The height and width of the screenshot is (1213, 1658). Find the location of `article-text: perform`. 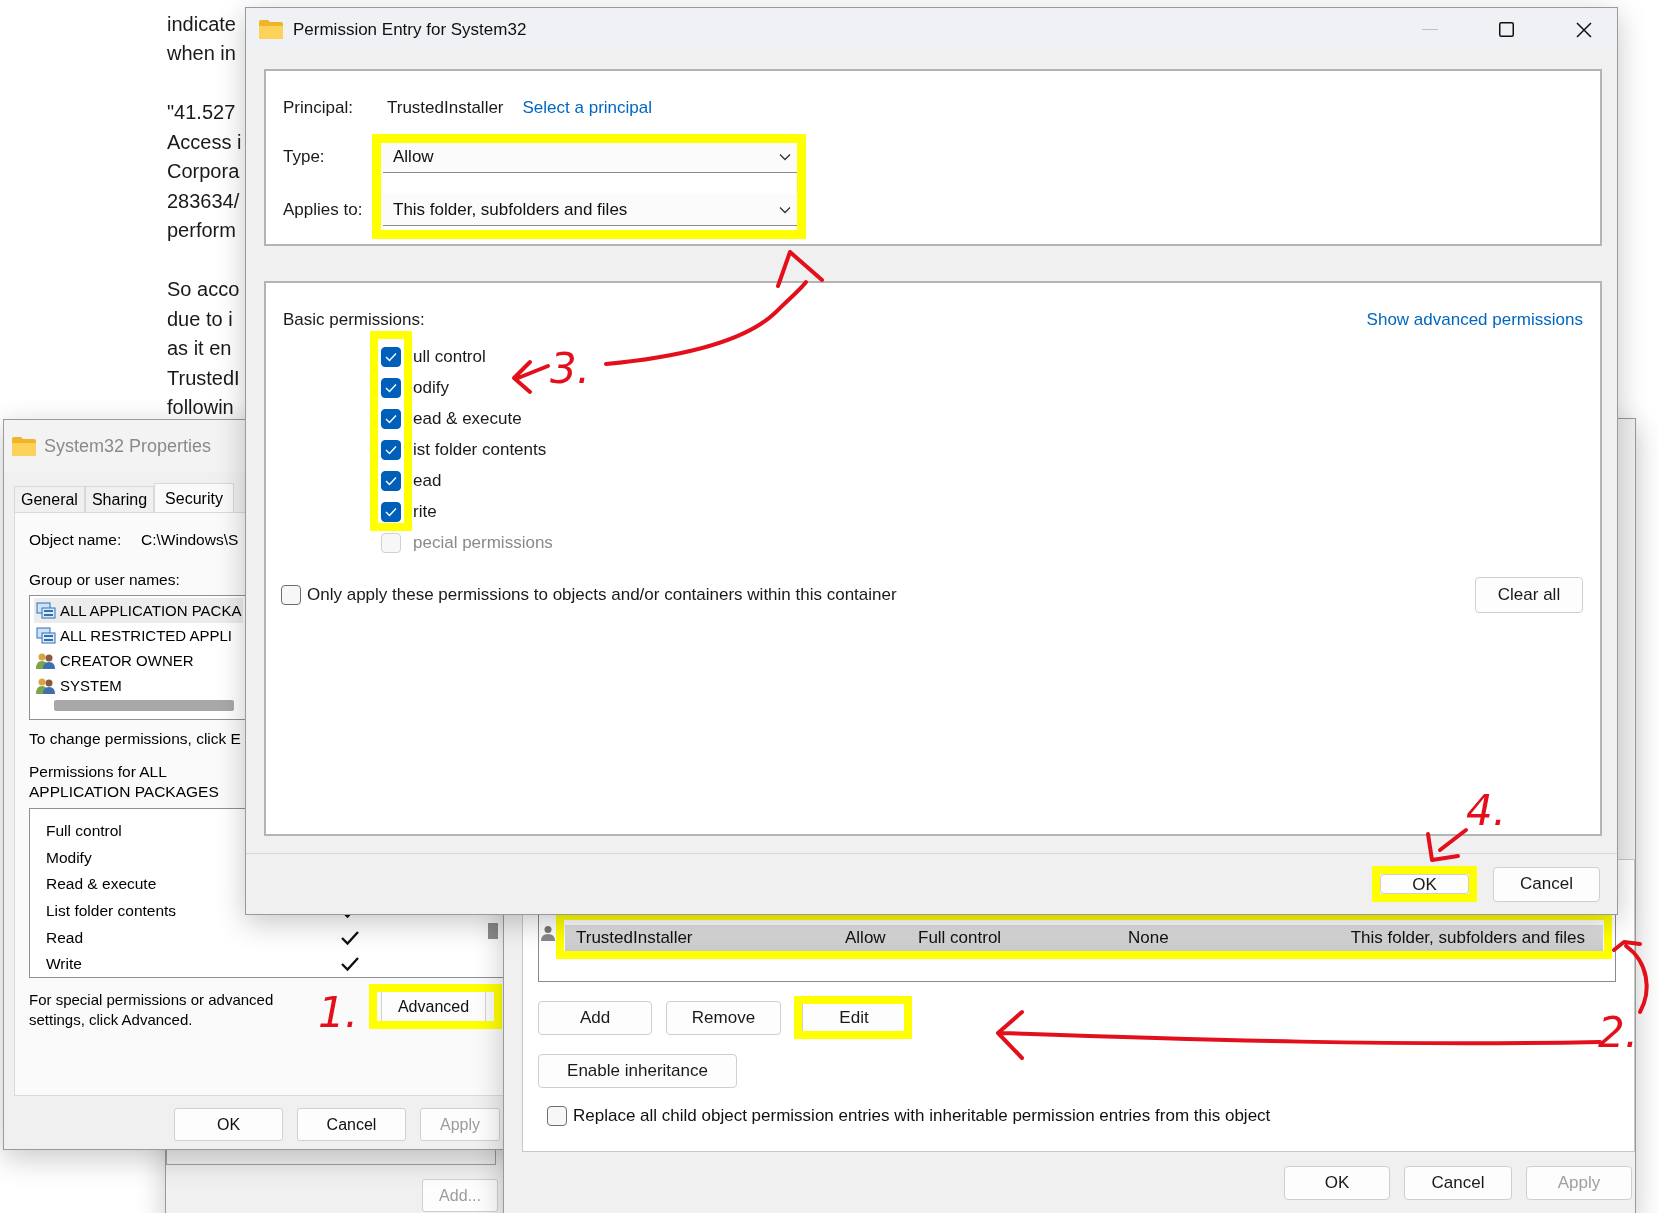

article-text: perform is located at coordinates (201, 230).